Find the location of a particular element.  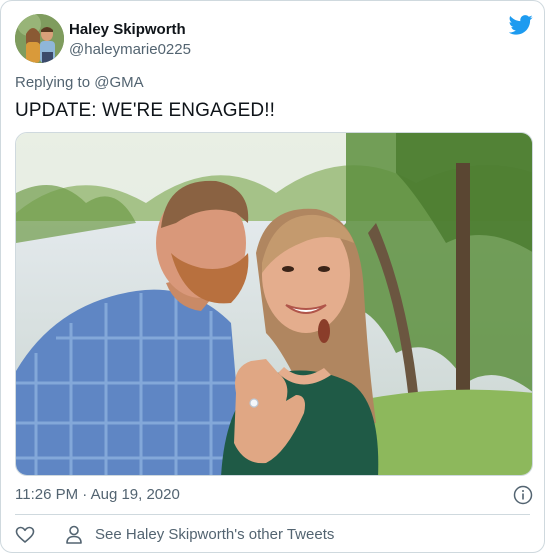

reply-mention-link: @GMA is located at coordinates (118, 82).